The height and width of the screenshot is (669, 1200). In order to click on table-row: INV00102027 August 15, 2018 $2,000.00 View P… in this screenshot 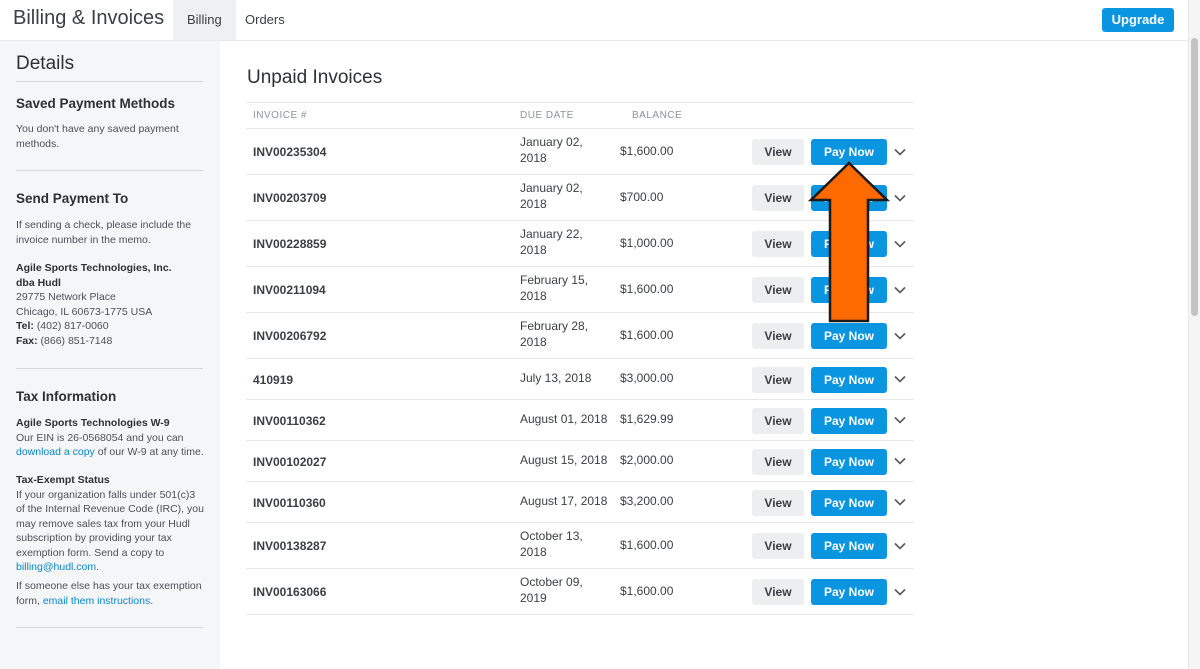, I will do `click(580, 461)`.